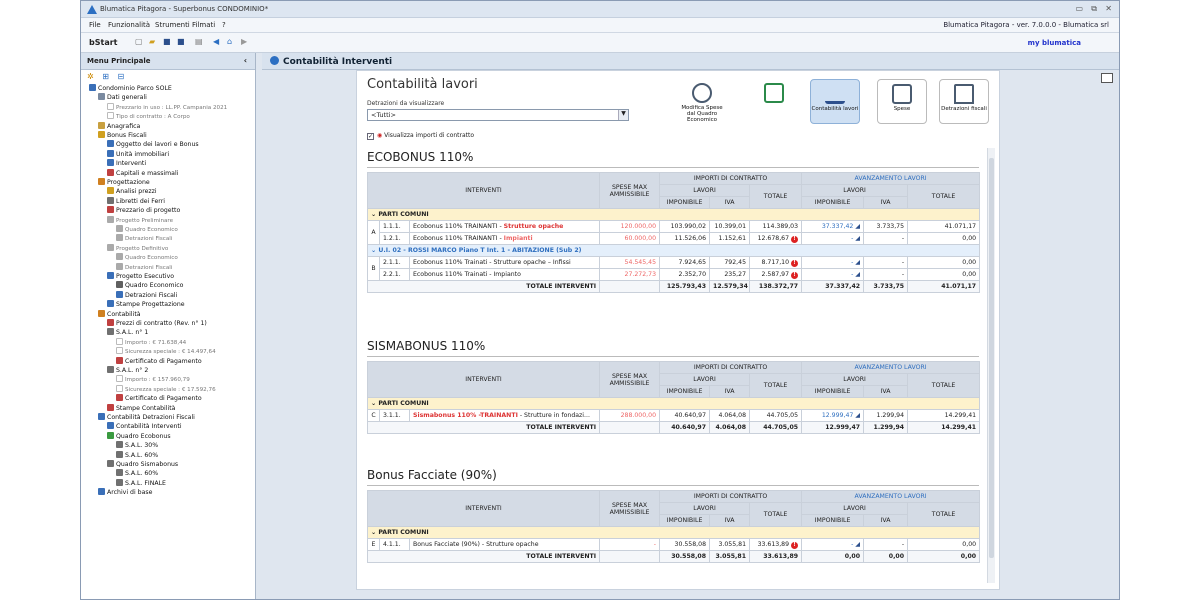  What do you see at coordinates (1094, 9) in the screenshot?
I see `restore-icon: ⧉` at bounding box center [1094, 9].